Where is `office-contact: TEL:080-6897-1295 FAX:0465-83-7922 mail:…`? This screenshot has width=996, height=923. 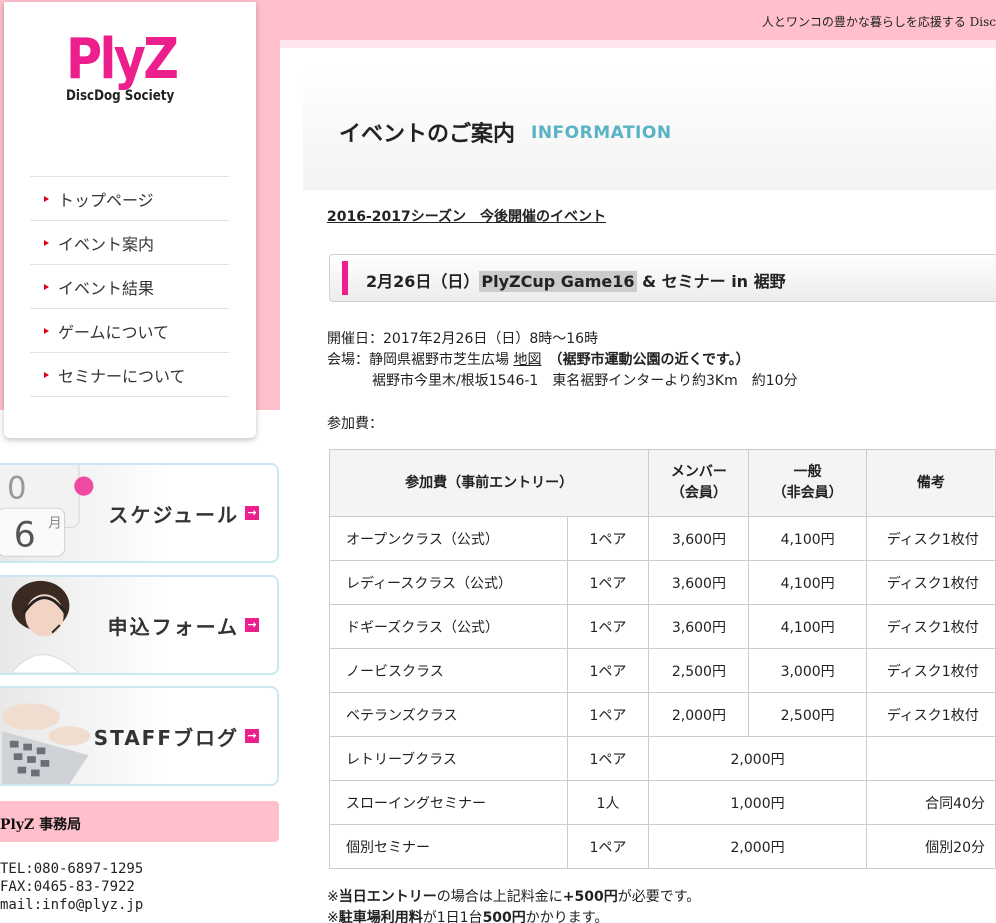 office-contact: TEL:080-6897-1295 FAX:0465-83-7922 mail:… is located at coordinates (71, 887).